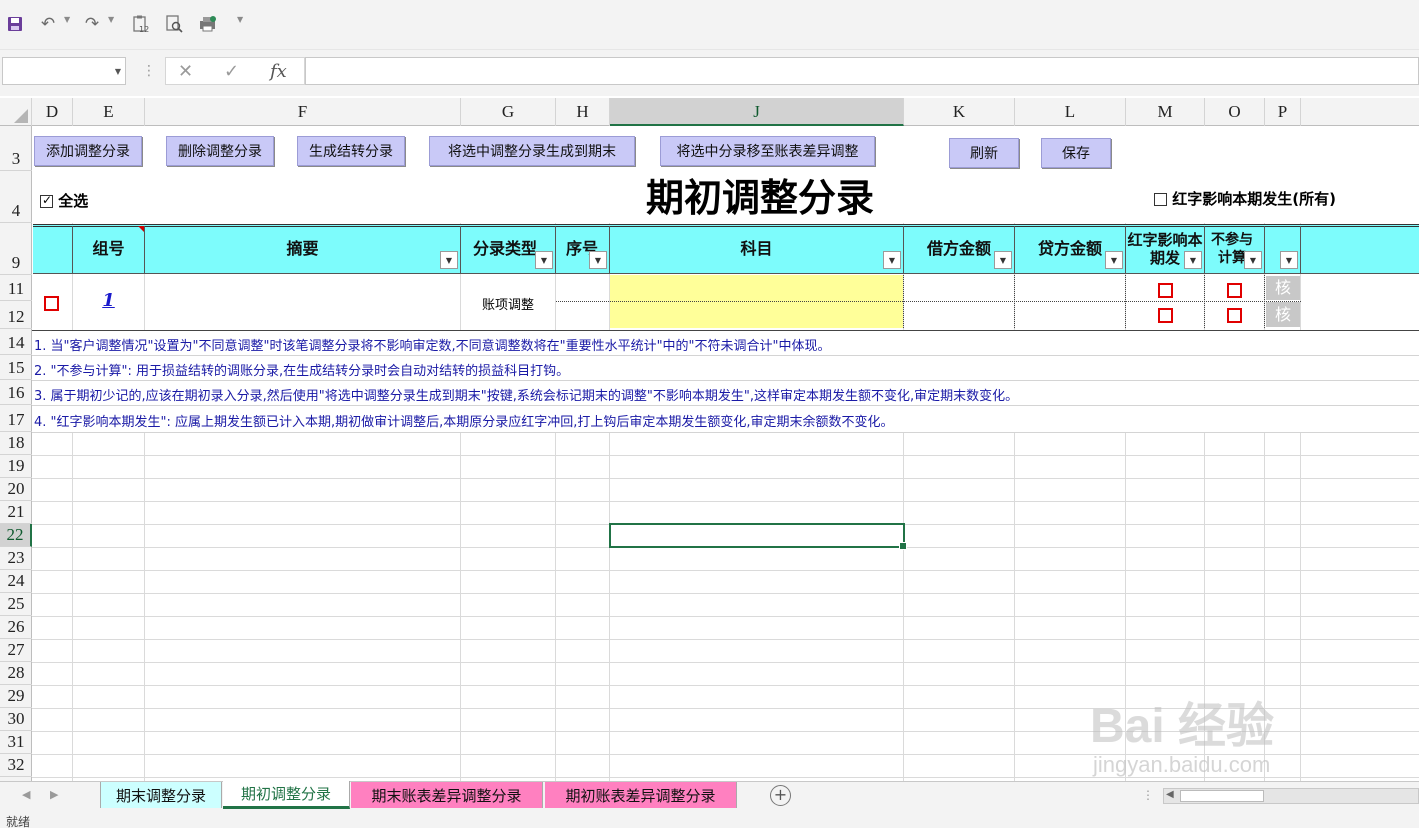  Describe the element at coordinates (16, 719) in the screenshot. I see `row-header: 30` at that location.